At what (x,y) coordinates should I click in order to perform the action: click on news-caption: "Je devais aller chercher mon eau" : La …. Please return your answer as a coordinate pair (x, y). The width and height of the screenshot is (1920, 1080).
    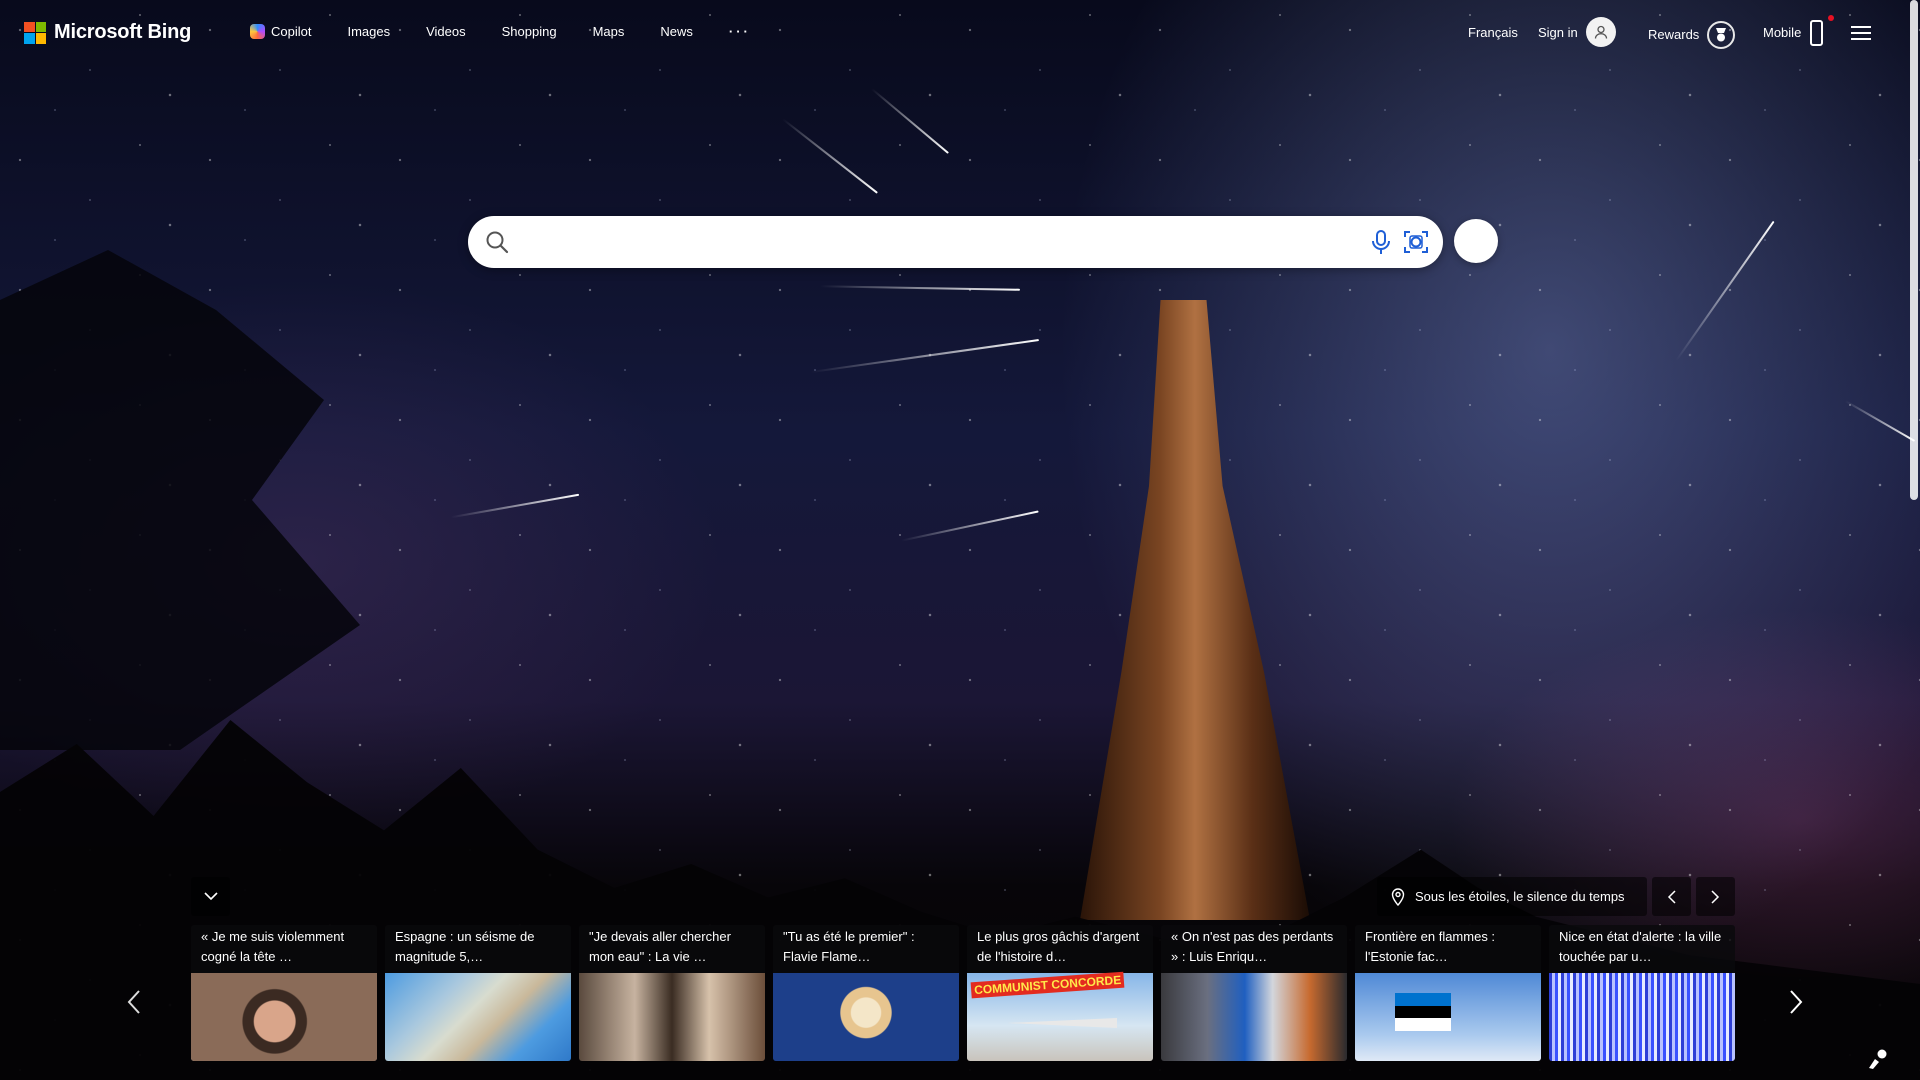
    Looking at the image, I should click on (660, 946).